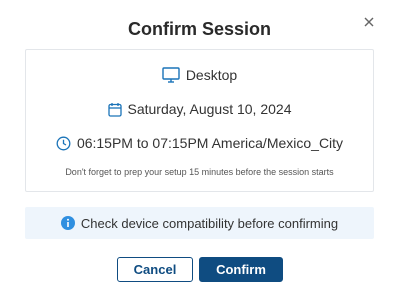  I want to click on device-row: Desktop, so click(199, 75).